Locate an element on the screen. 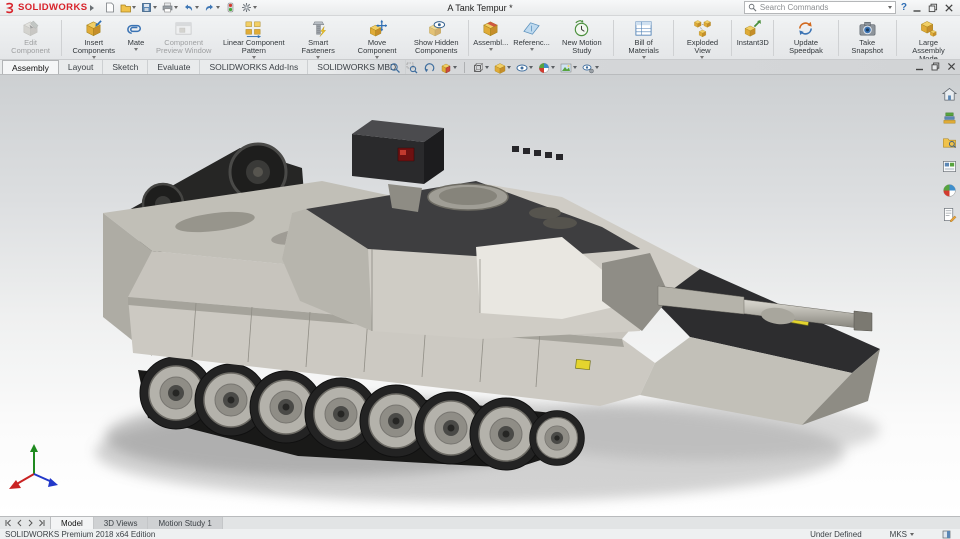 The width and height of the screenshot is (960, 539). ribbon-button-label: Edit Component is located at coordinates (30, 46).